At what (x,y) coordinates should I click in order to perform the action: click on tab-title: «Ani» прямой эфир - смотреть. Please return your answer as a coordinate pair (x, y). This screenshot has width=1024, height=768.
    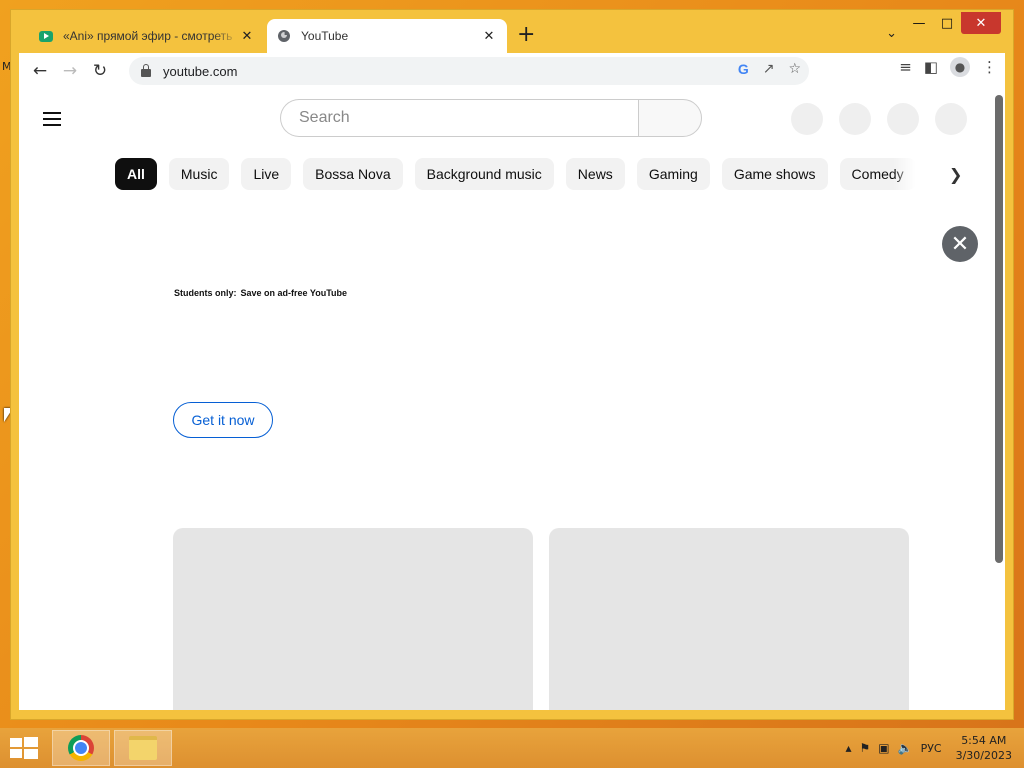
    Looking at the image, I should click on (148, 36).